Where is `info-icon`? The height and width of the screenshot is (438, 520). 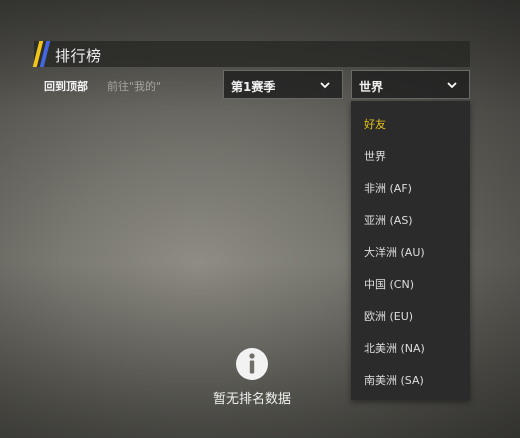
info-icon is located at coordinates (252, 364).